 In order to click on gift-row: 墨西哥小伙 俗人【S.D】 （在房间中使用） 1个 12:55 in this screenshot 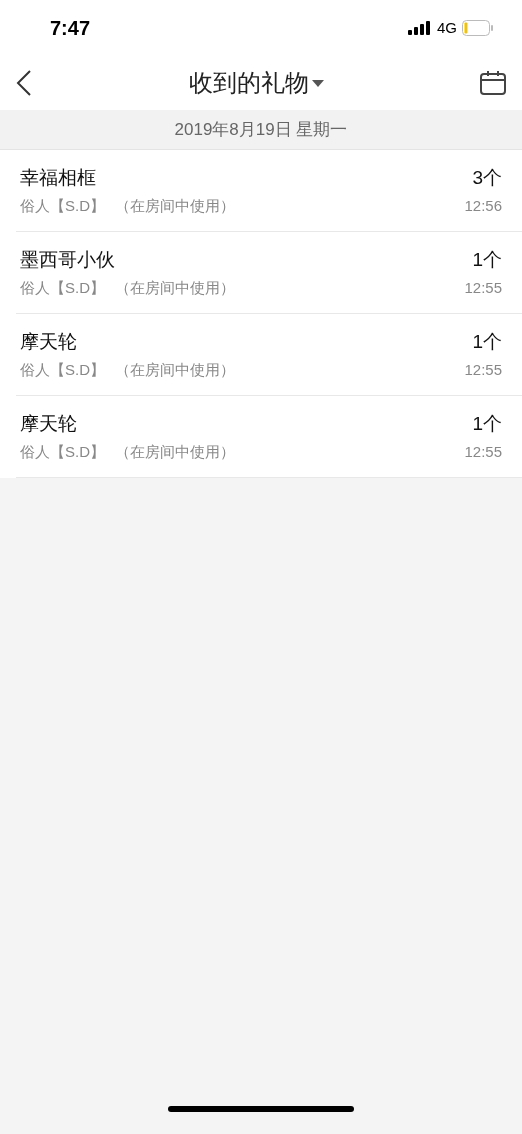, I will do `click(269, 273)`.